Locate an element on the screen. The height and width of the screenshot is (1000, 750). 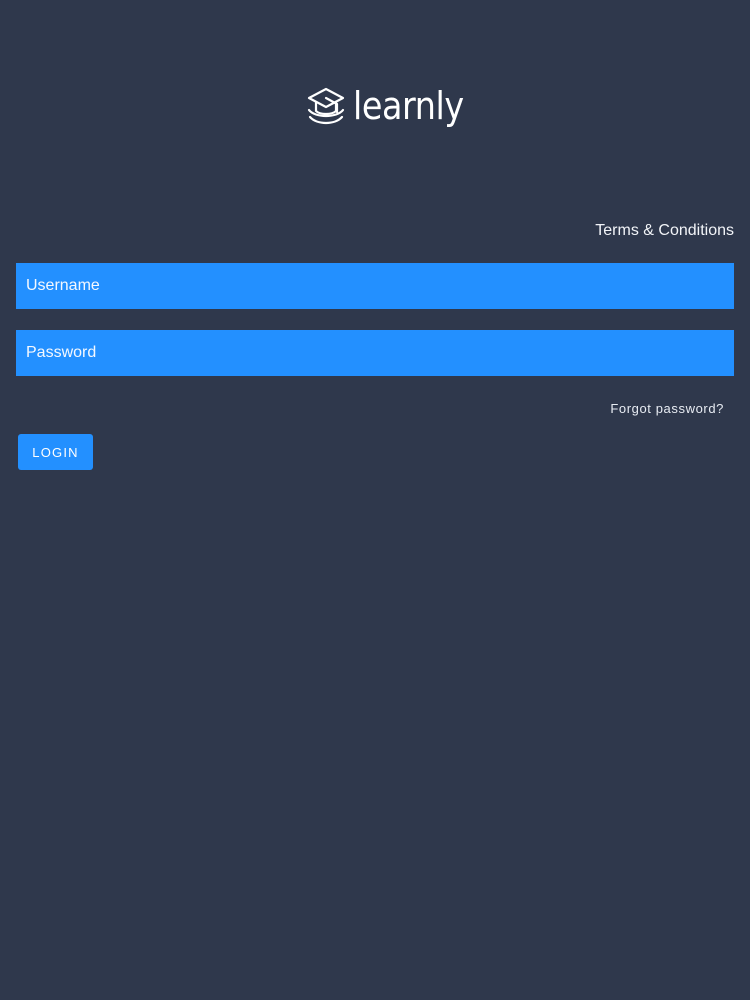
username-field is located at coordinates (375, 286).